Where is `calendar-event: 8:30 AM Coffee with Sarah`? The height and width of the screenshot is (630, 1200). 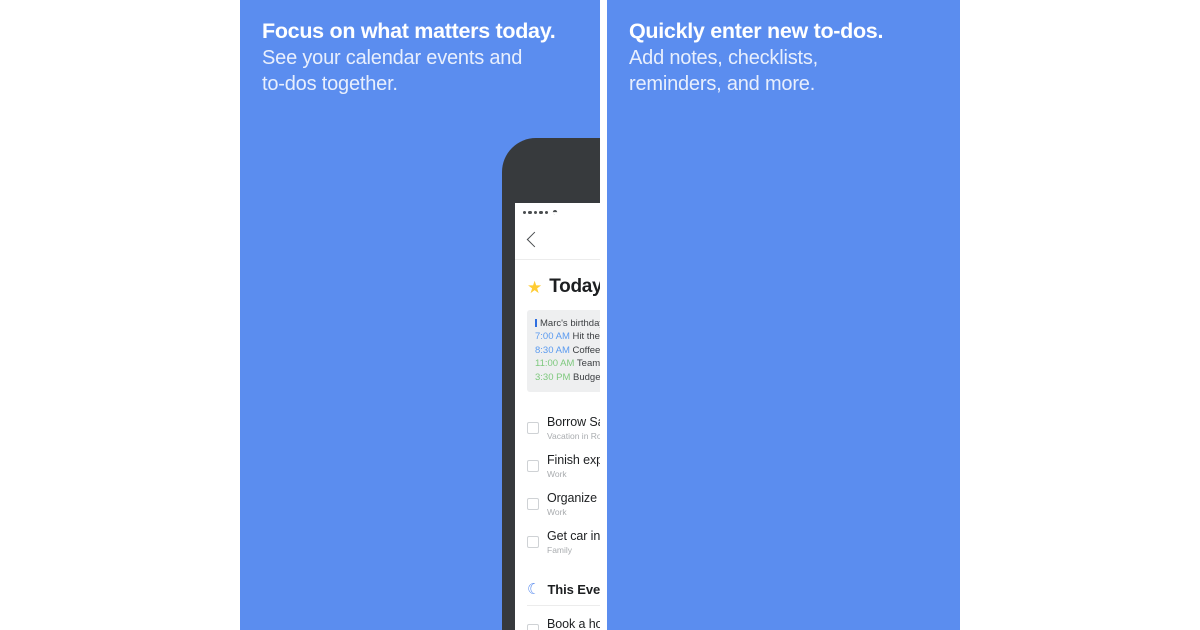 calendar-event: 8:30 AM Coffee with Sarah is located at coordinates (567, 350).